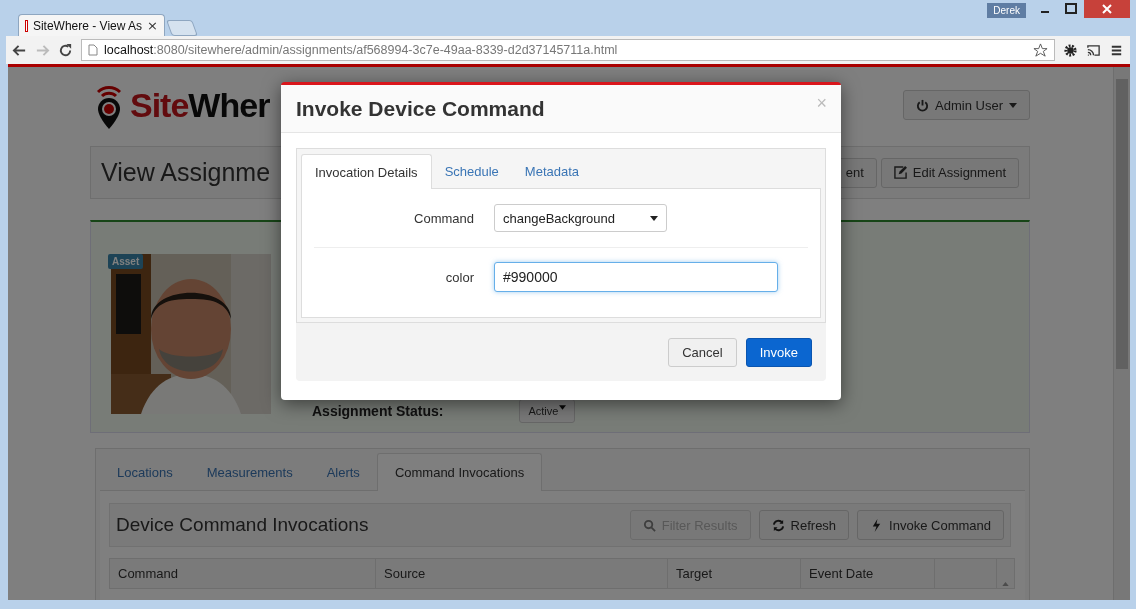  I want to click on tab: Schedule, so click(471, 171).